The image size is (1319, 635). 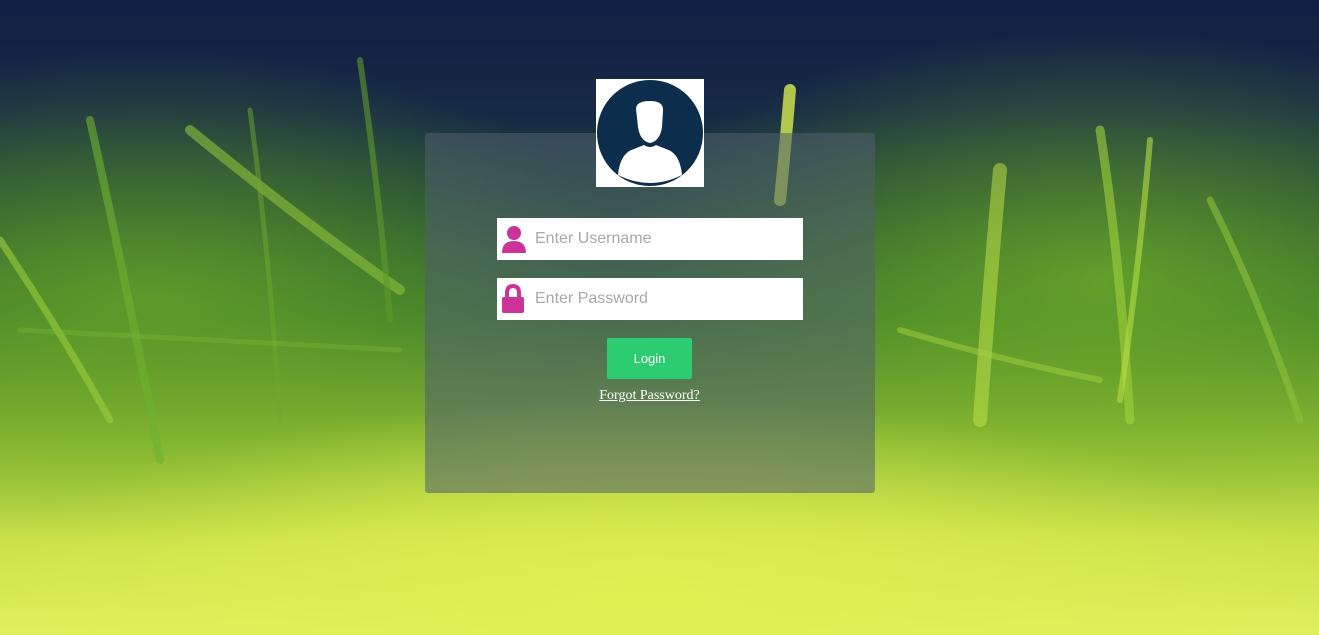 What do you see at coordinates (514, 239) in the screenshot?
I see `user-icon` at bounding box center [514, 239].